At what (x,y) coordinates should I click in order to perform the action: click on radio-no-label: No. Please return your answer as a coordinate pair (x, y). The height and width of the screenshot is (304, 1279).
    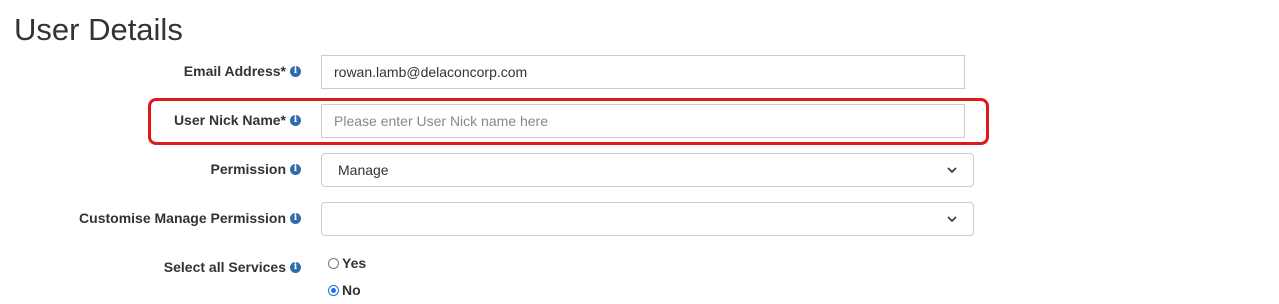
    Looking at the image, I should click on (351, 290).